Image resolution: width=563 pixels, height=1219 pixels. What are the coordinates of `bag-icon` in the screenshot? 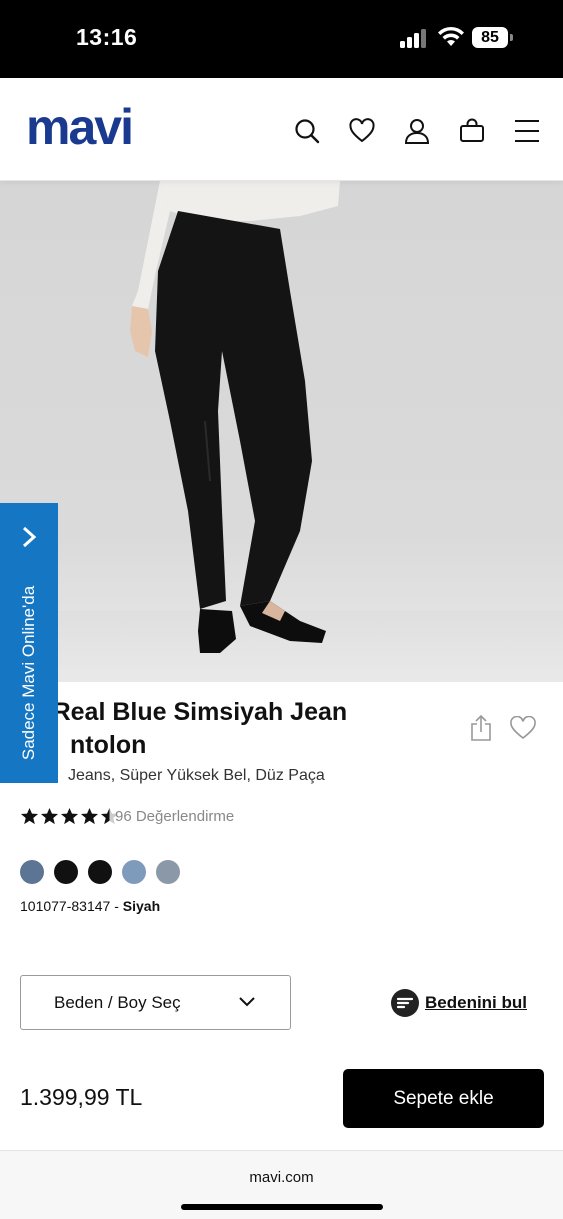 It's located at (472, 131).